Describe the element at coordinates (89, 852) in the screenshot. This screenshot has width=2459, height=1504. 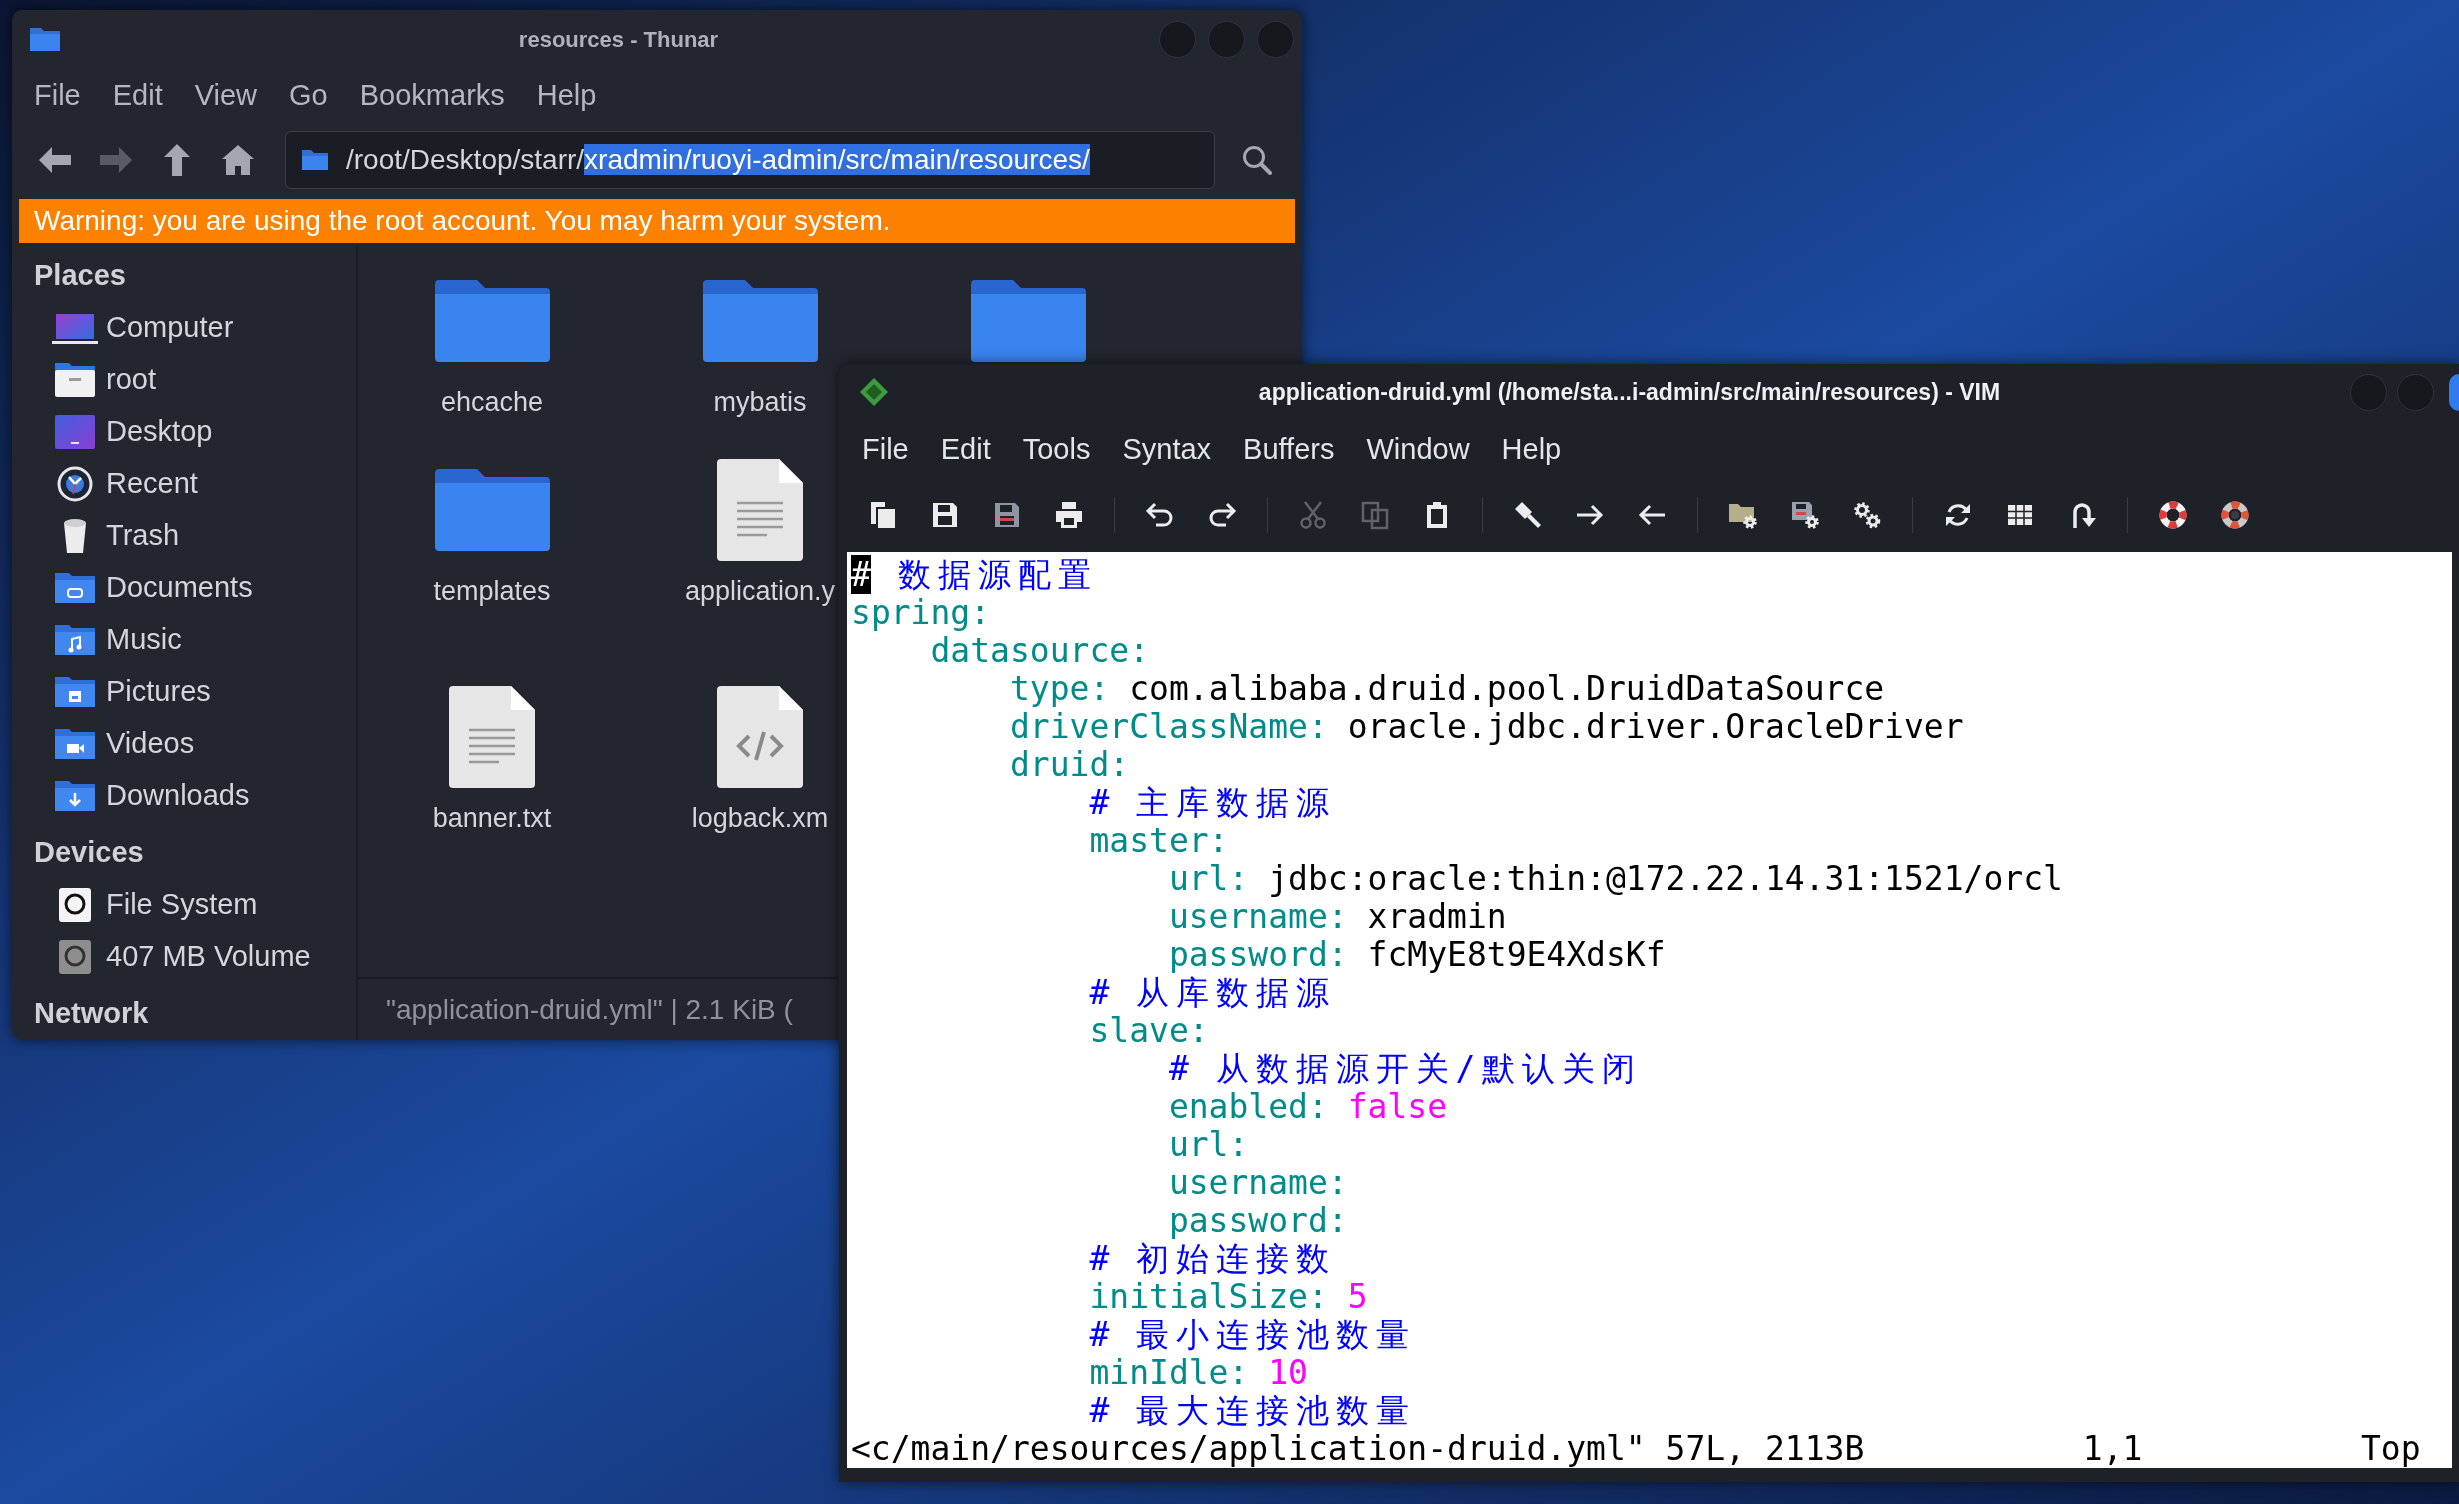
I see `section-header: Devices` at that location.